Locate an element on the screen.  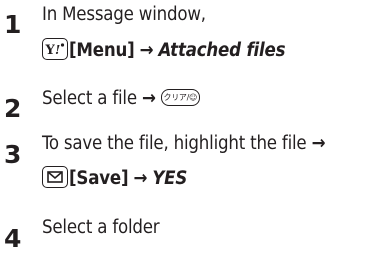
step-instruction: Select a file is located at coordinates (89, 98).